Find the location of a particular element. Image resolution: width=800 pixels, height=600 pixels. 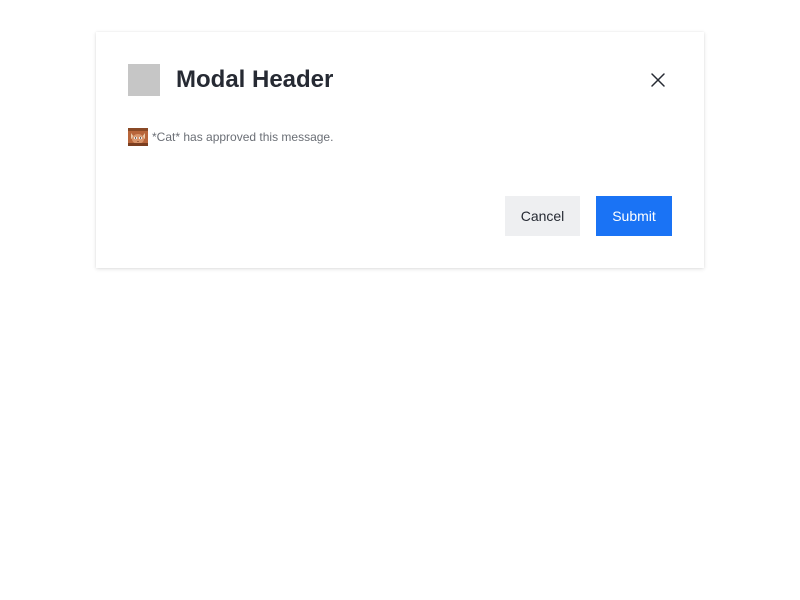

message-text: *Cat* has approved this message. is located at coordinates (243, 137).